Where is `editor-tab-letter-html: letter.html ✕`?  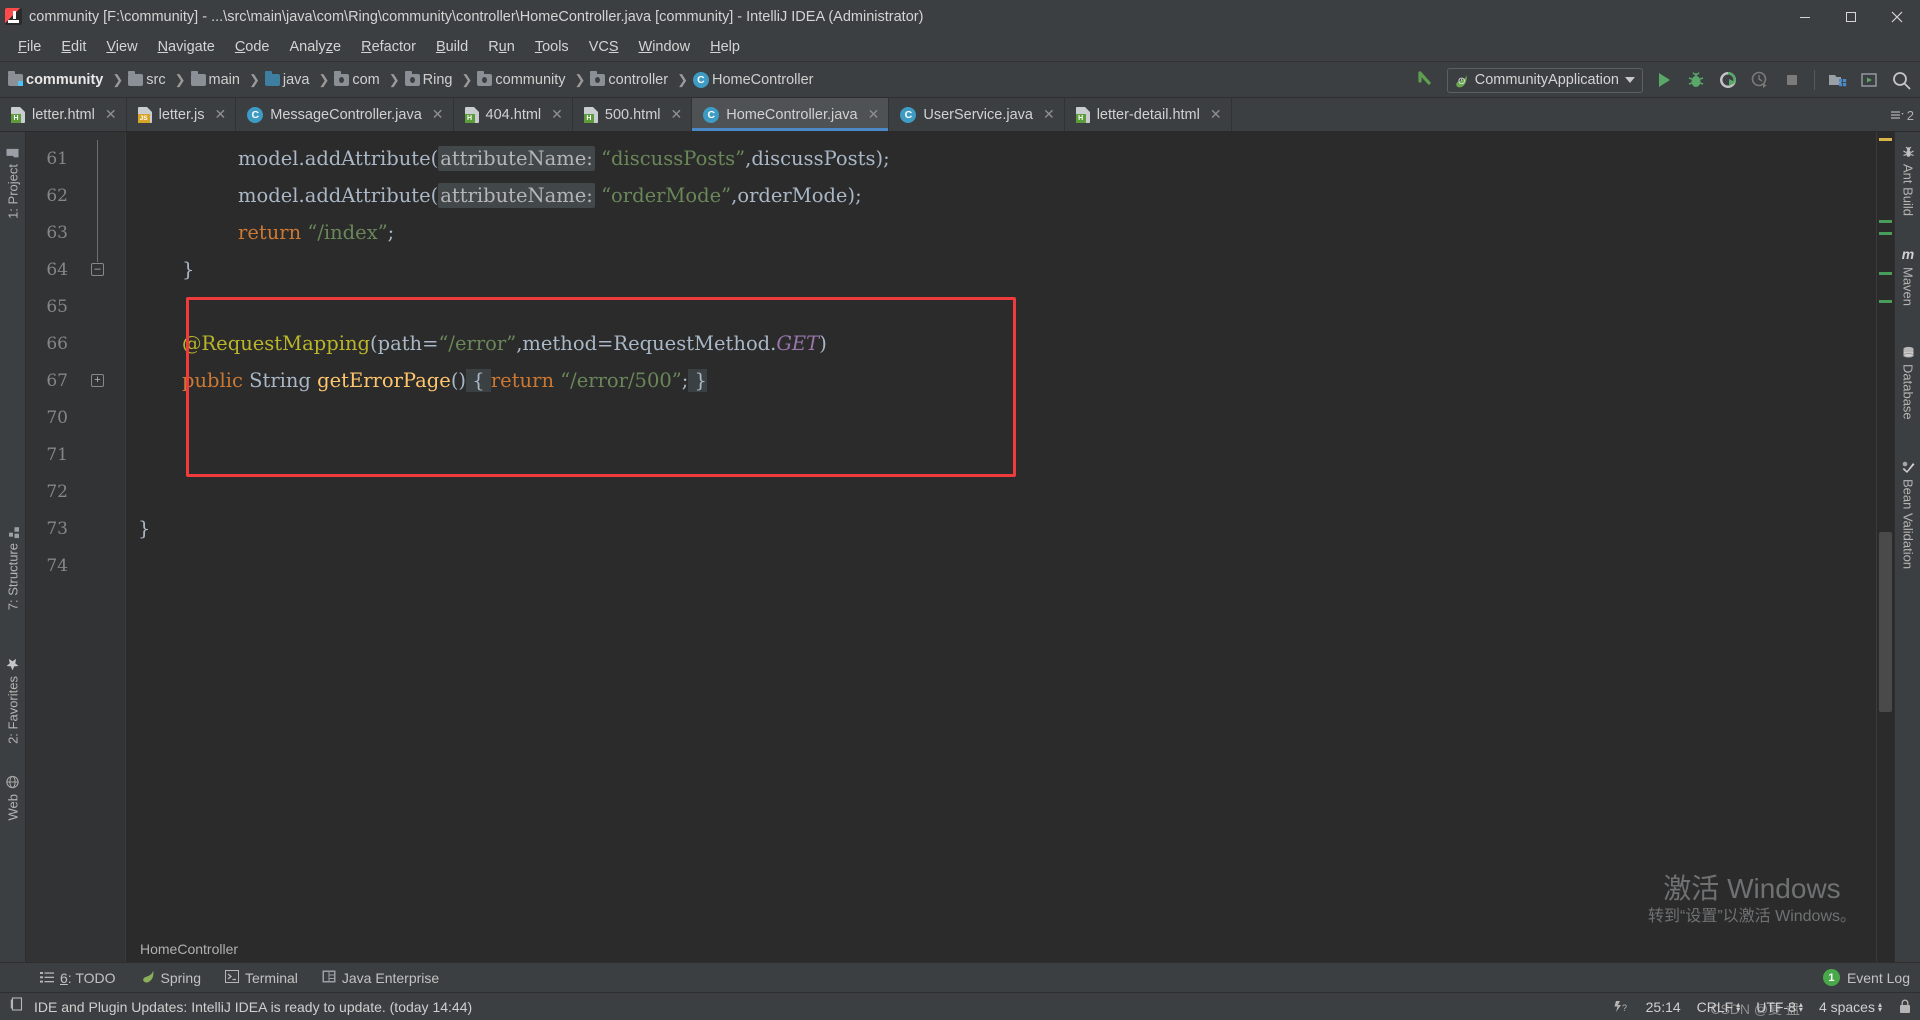 editor-tab-letter-html: letter.html ✕ is located at coordinates (63, 114).